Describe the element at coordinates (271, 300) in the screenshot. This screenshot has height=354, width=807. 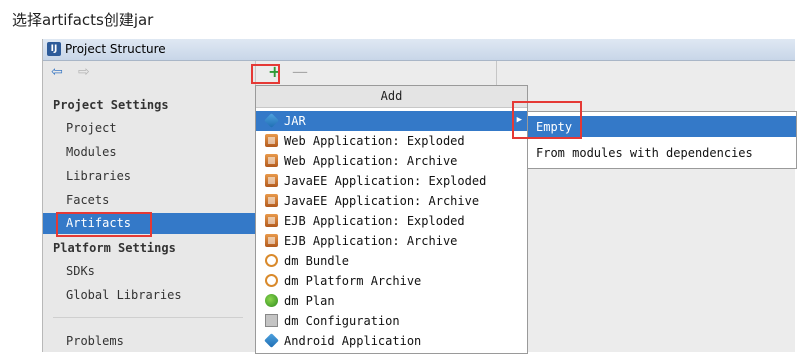
I see `dm-plan-icon` at that location.